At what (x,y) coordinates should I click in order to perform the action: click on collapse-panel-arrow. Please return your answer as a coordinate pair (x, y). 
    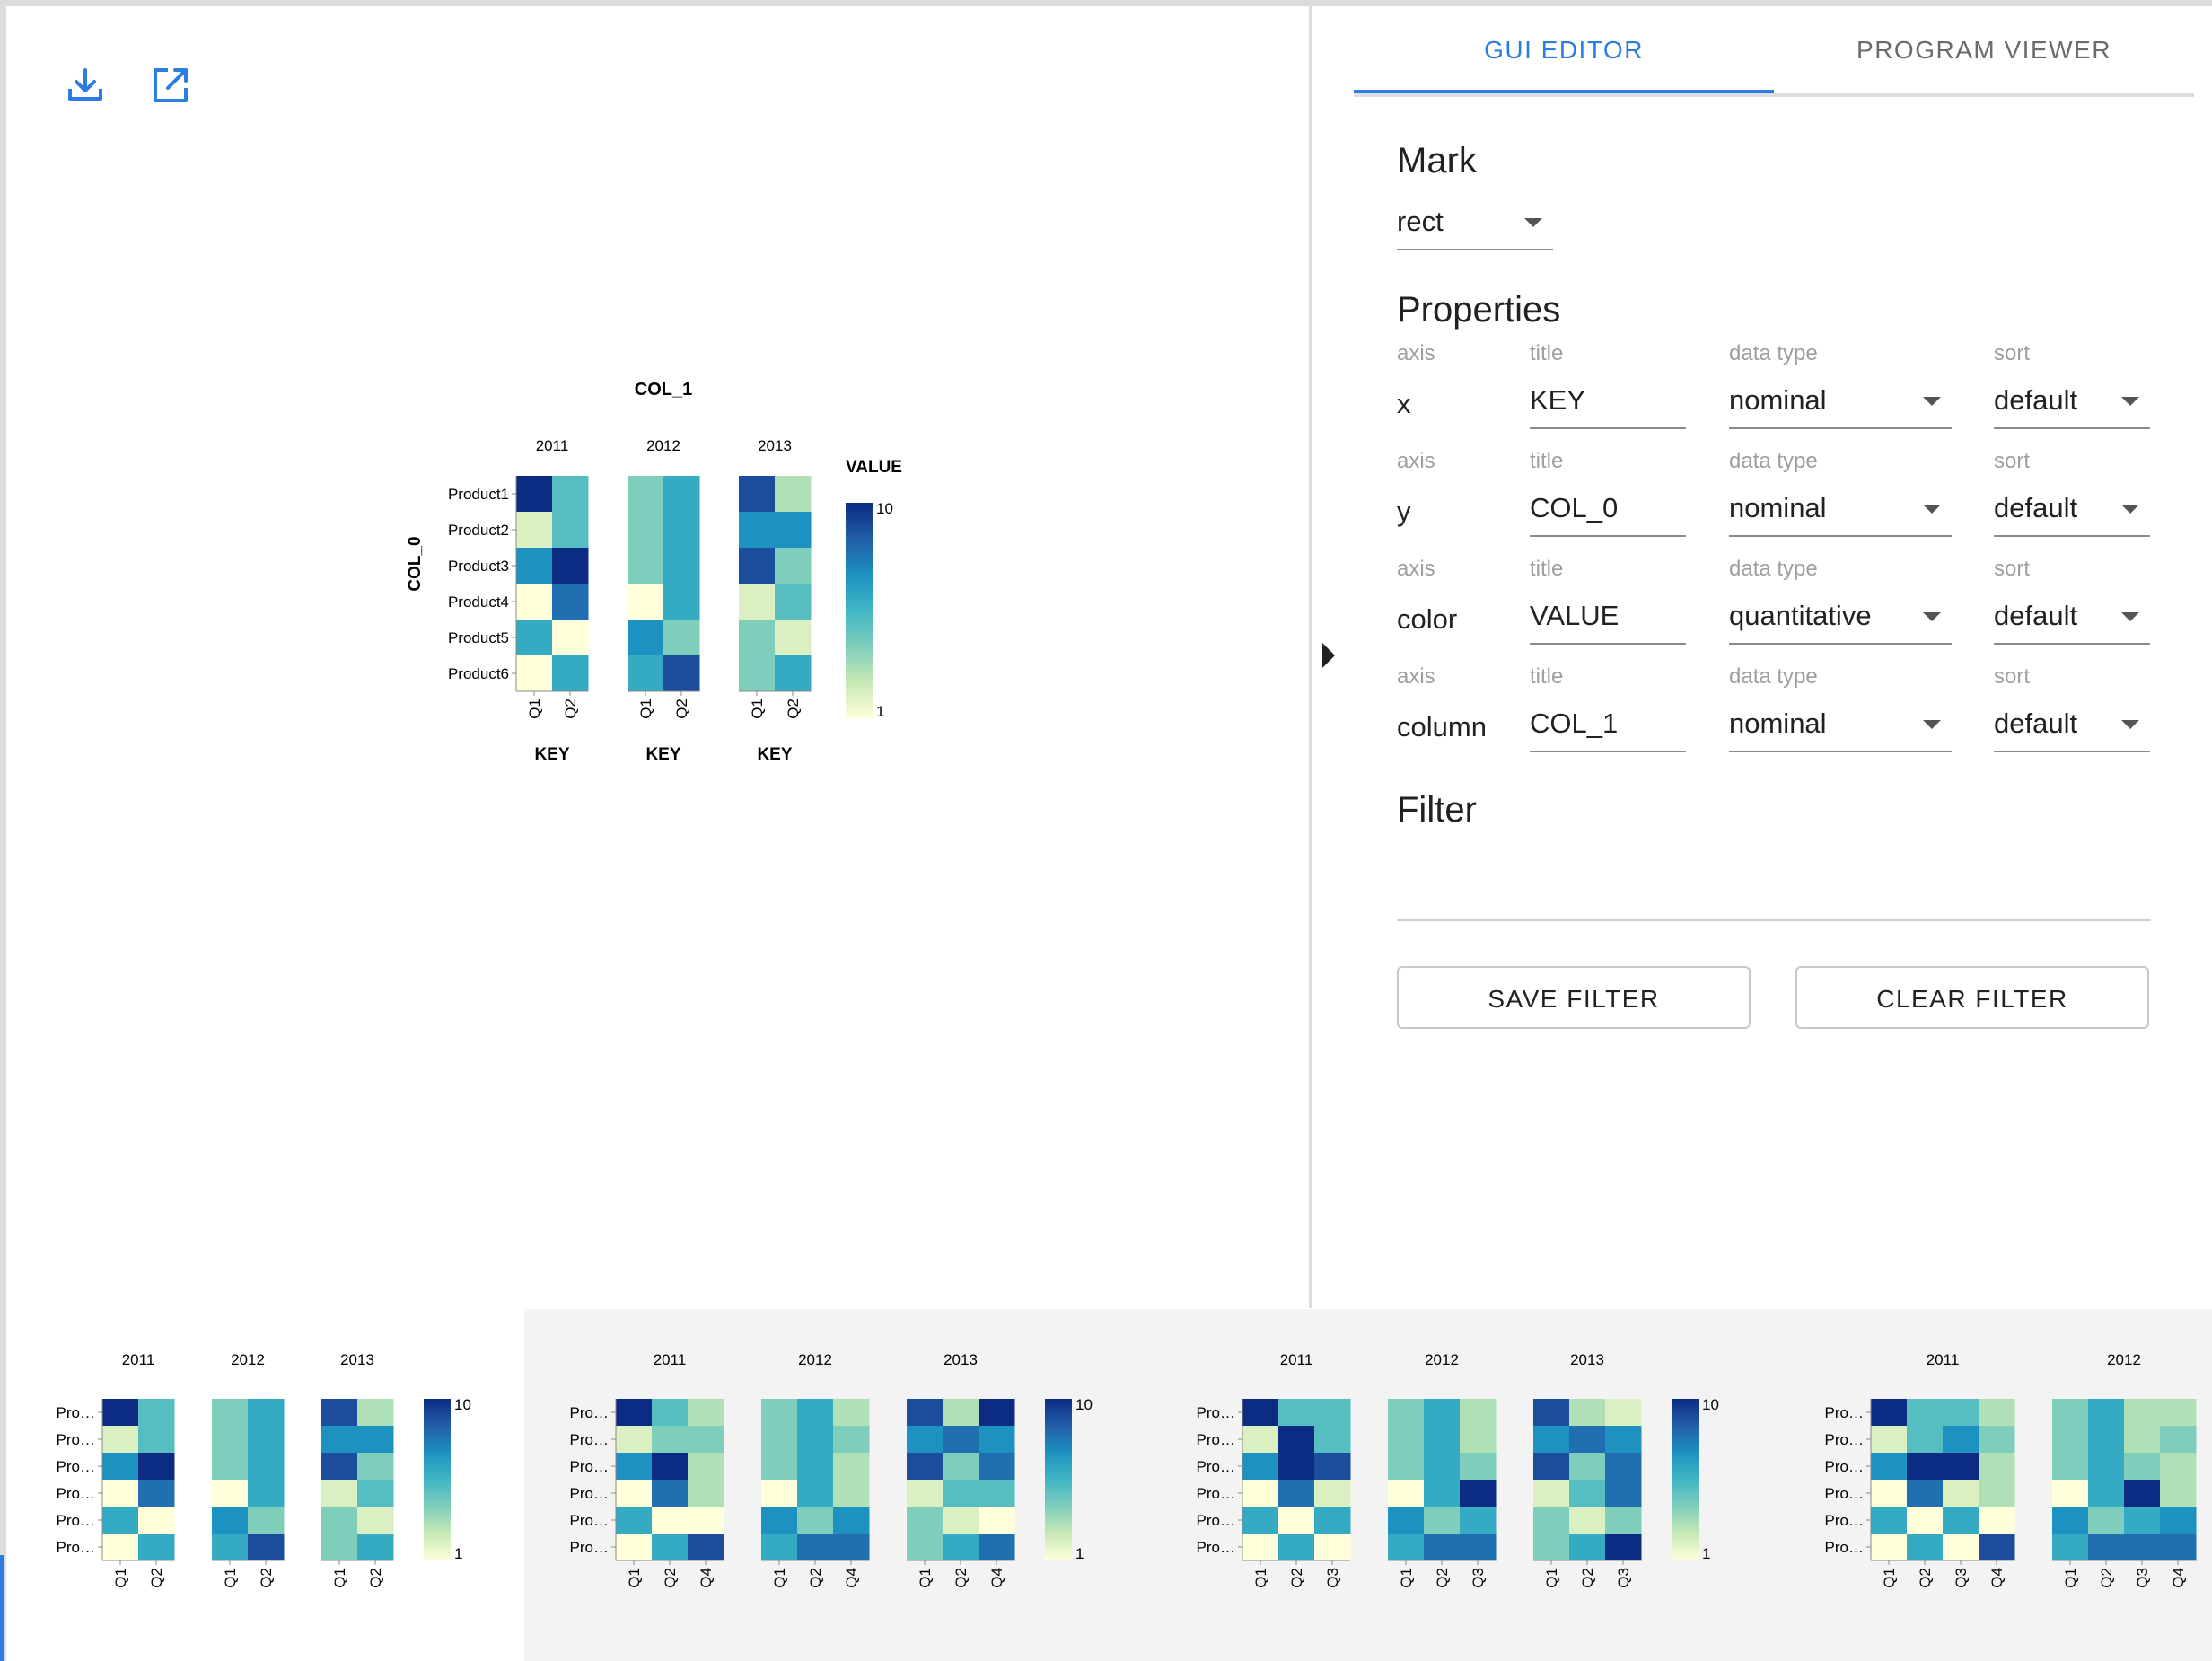
    Looking at the image, I should click on (1329, 655).